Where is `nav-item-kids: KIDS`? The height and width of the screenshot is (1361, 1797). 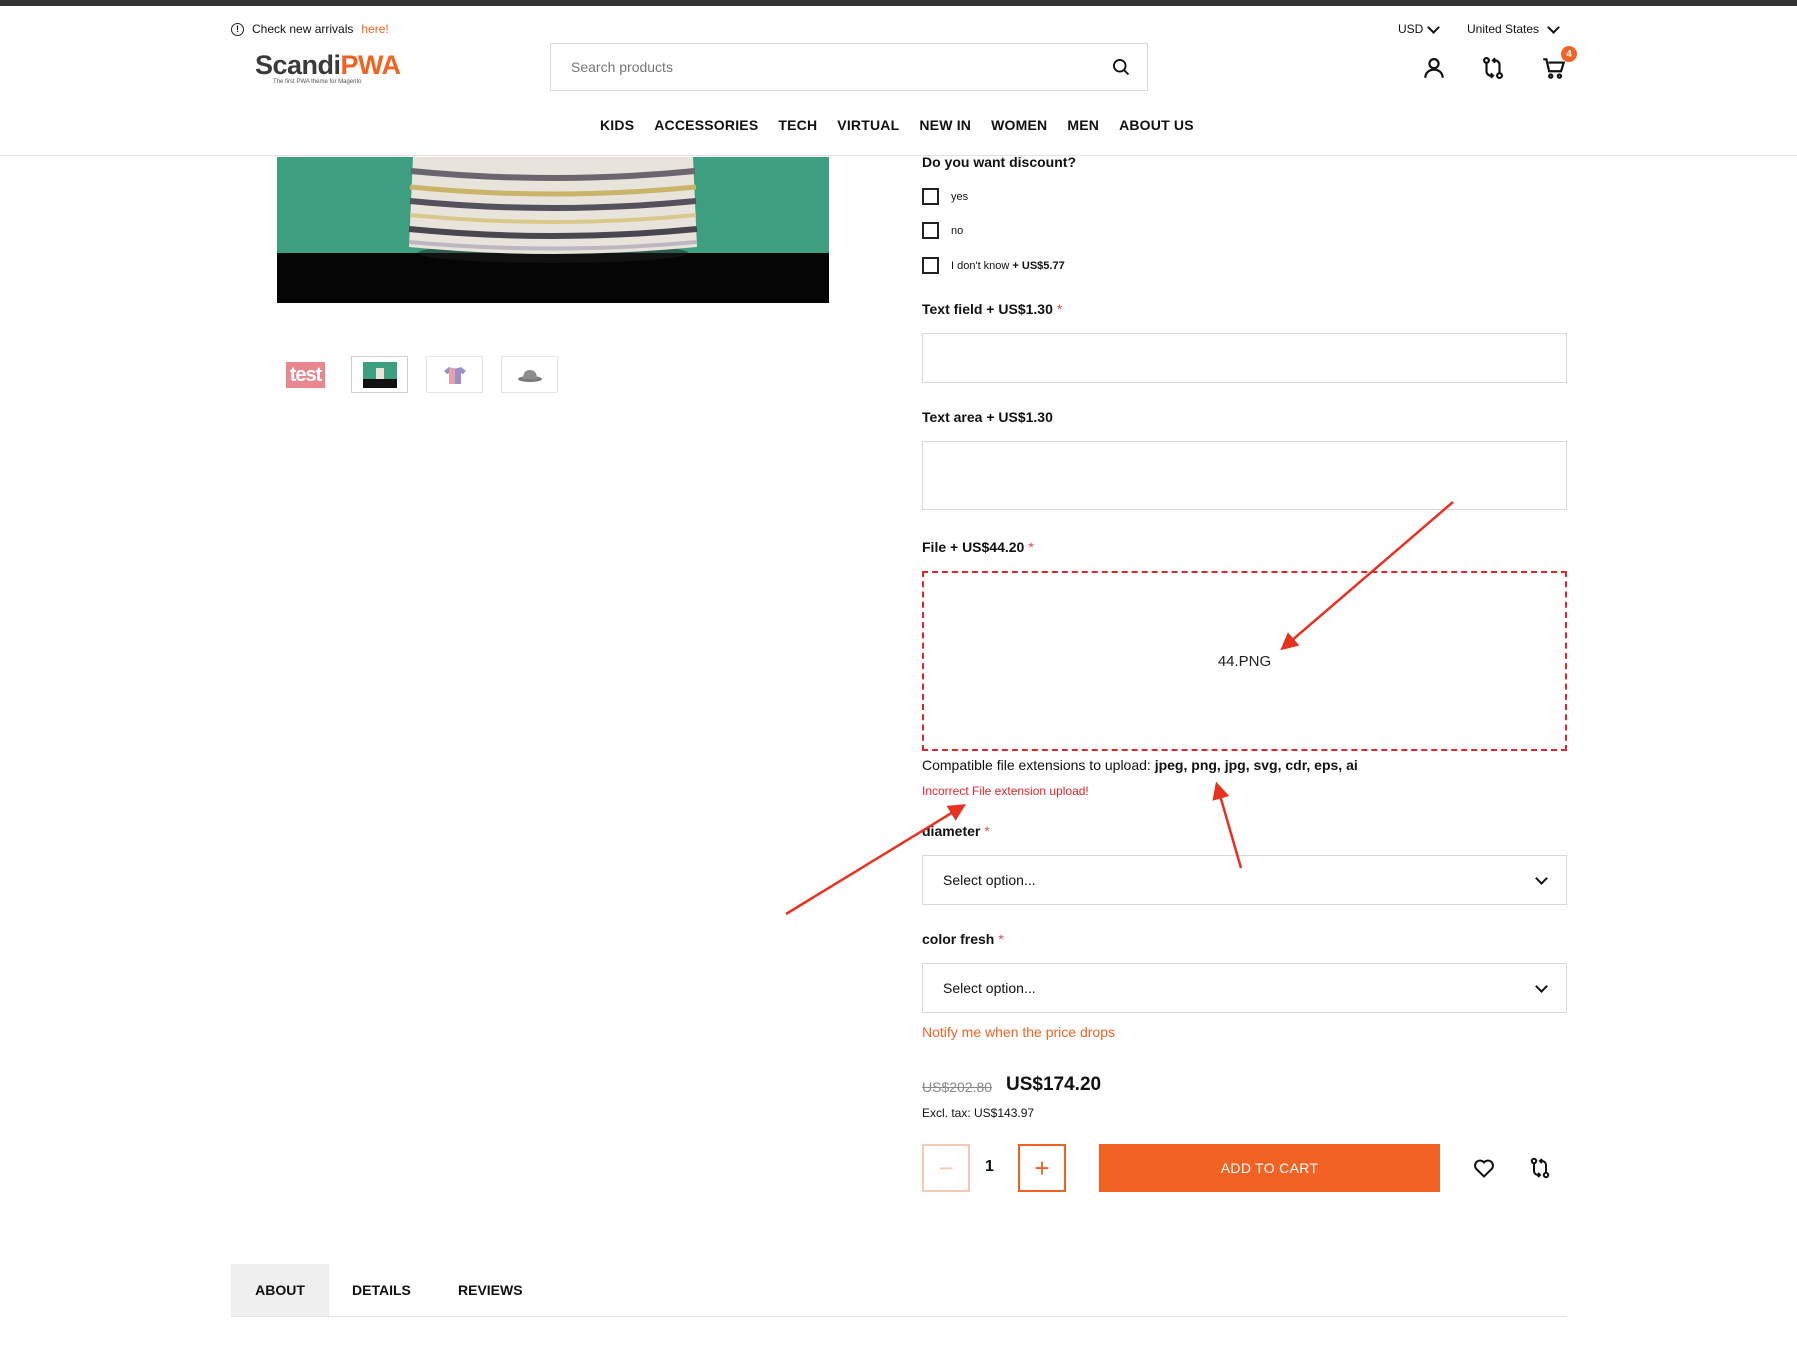
nav-item-kids: KIDS is located at coordinates (617, 125).